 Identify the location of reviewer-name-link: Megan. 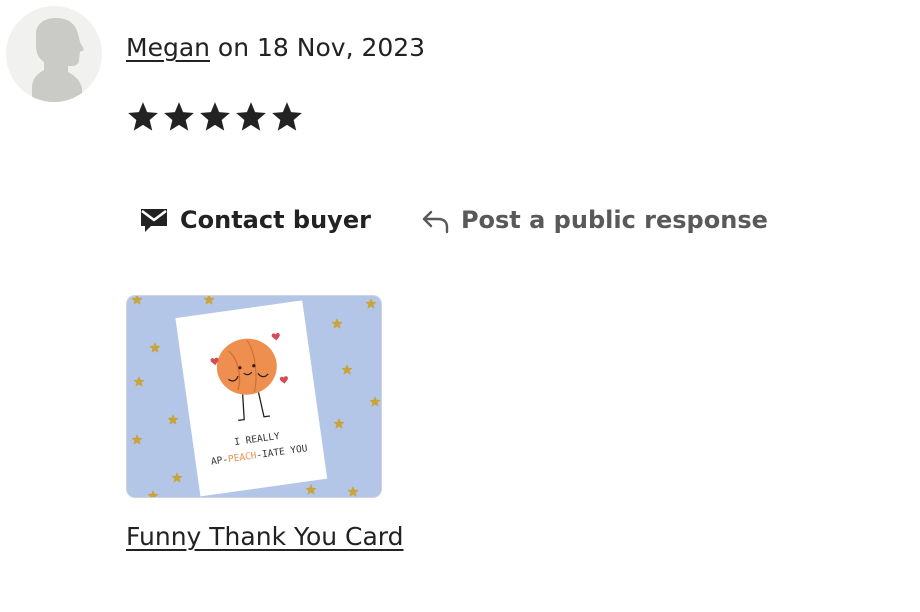
(168, 47).